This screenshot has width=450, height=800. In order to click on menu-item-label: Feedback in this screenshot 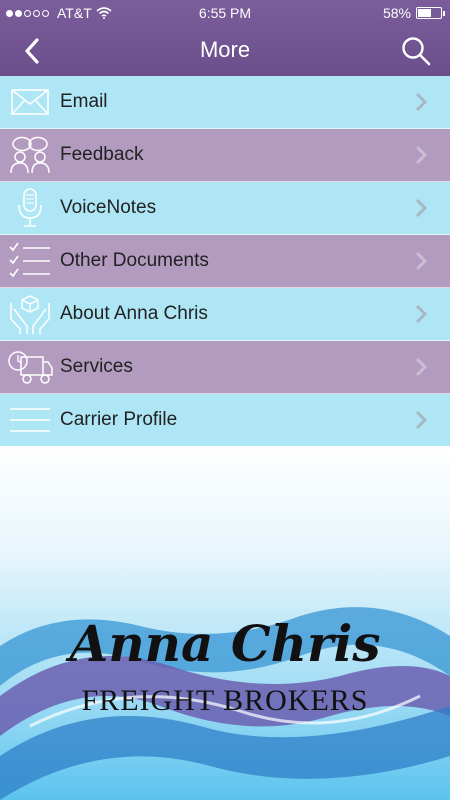, I will do `click(102, 154)`.